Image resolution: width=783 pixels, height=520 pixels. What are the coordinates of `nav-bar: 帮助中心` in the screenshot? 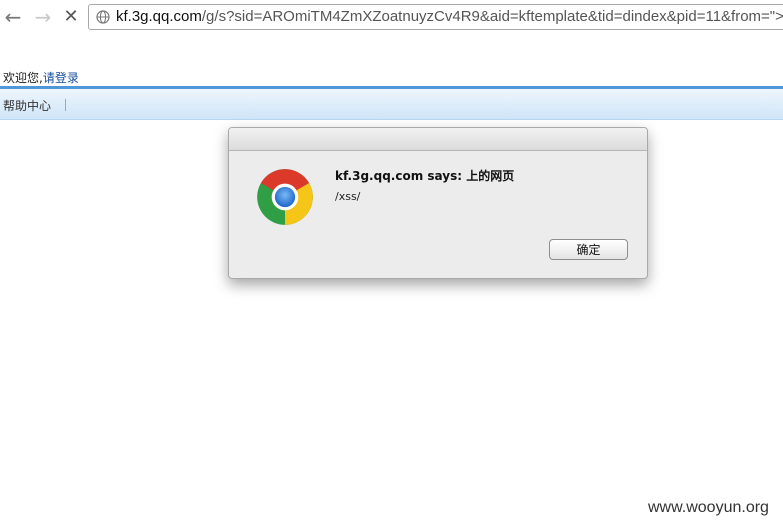 It's located at (391, 104).